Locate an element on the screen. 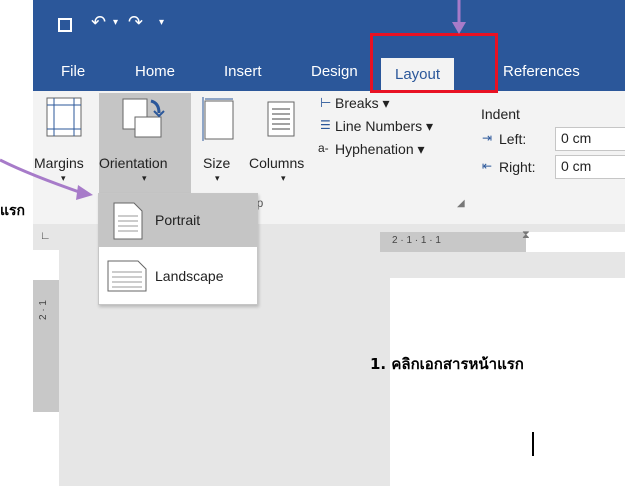 This screenshot has width=625, height=486. annotation-left-partial: แรก is located at coordinates (13, 211).